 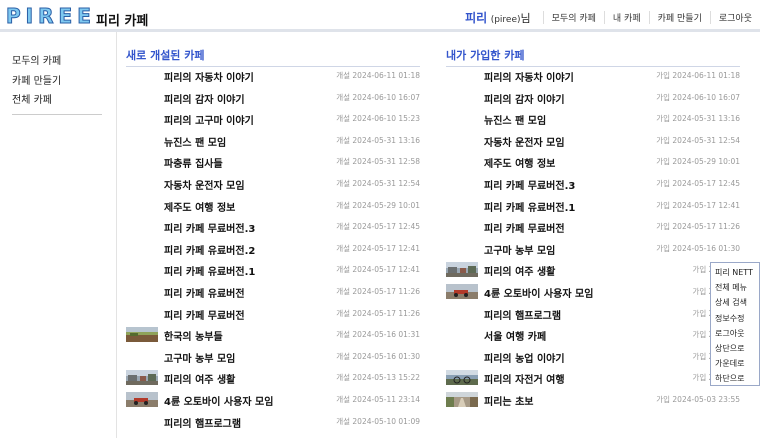 I want to click on new-cafe-row: 고구마 농부 모임 개설 2024-05-16 01:30, so click(x=273, y=357).